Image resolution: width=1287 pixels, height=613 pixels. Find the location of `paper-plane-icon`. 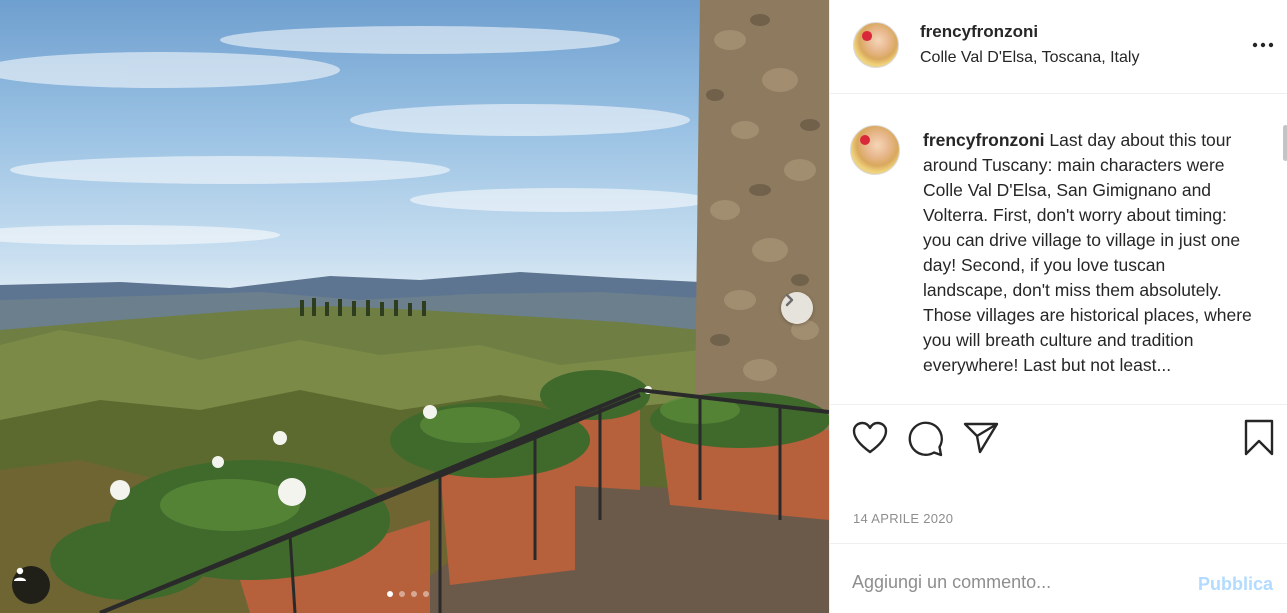

paper-plane-icon is located at coordinates (981, 438).